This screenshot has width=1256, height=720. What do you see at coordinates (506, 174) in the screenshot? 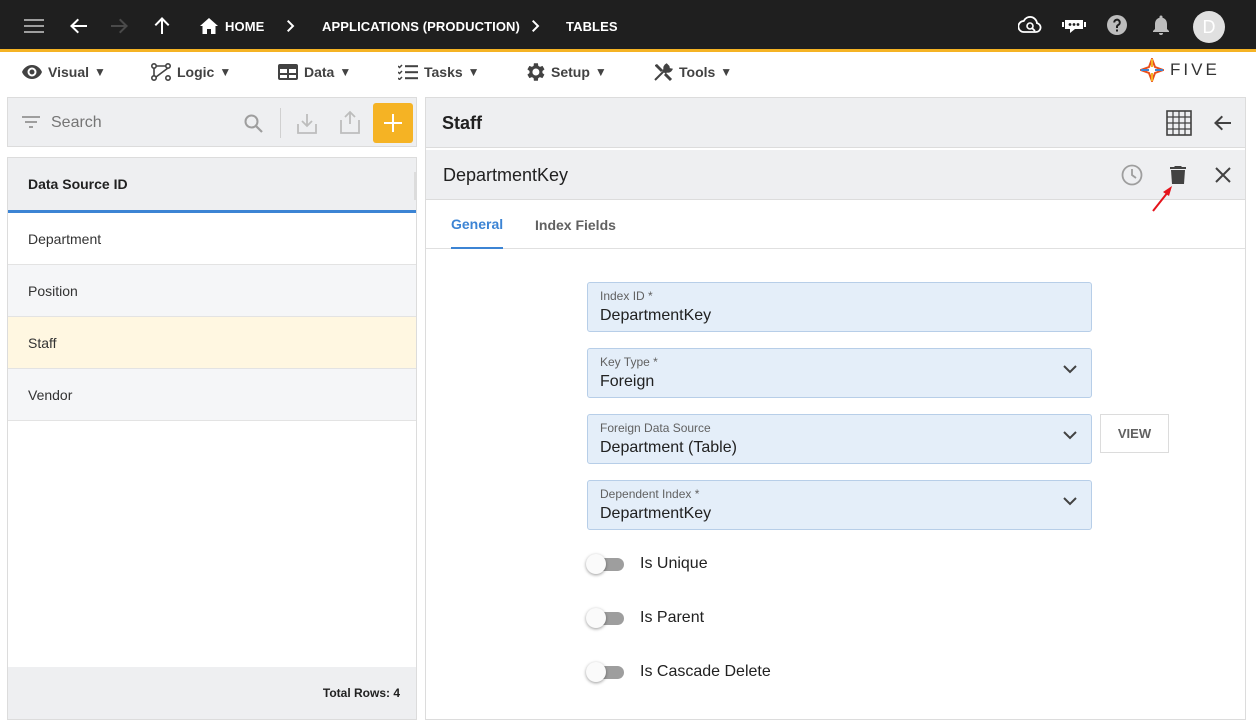
I see `record-title: DepartmentKey` at bounding box center [506, 174].